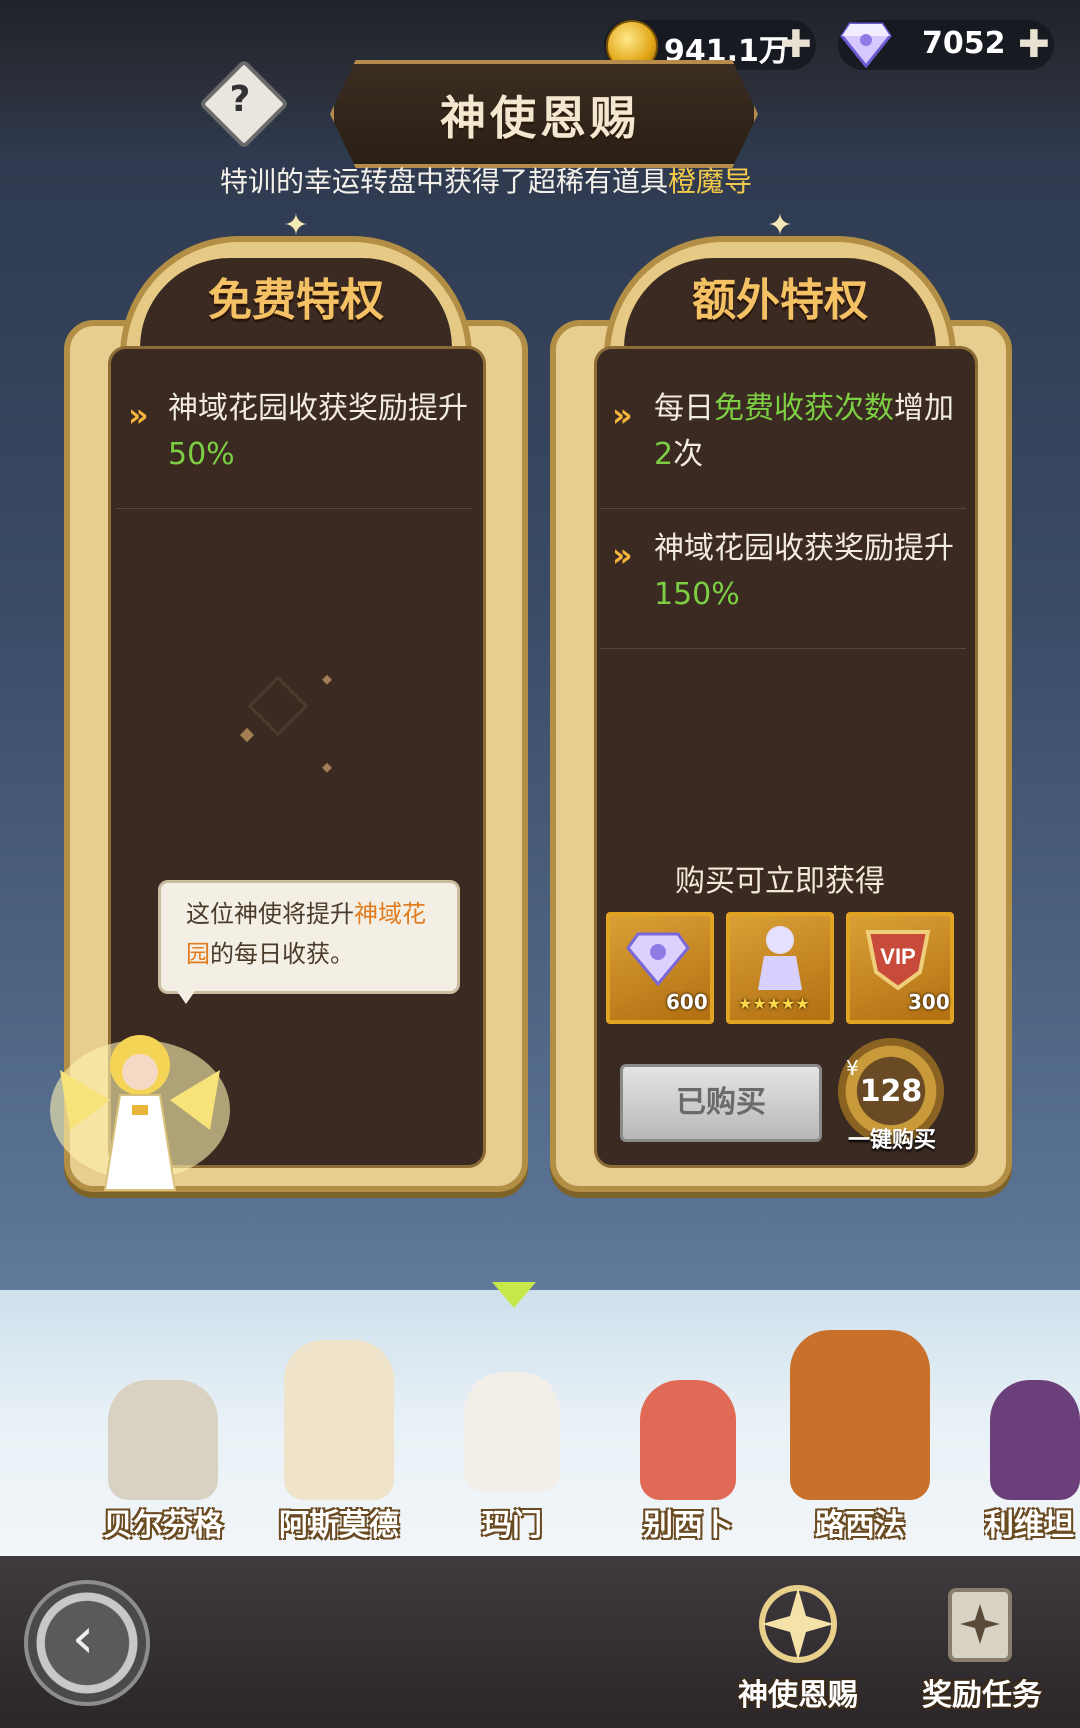  Describe the element at coordinates (891, 1140) in the screenshot. I see `one-click-buy-label: 一键购买` at that location.